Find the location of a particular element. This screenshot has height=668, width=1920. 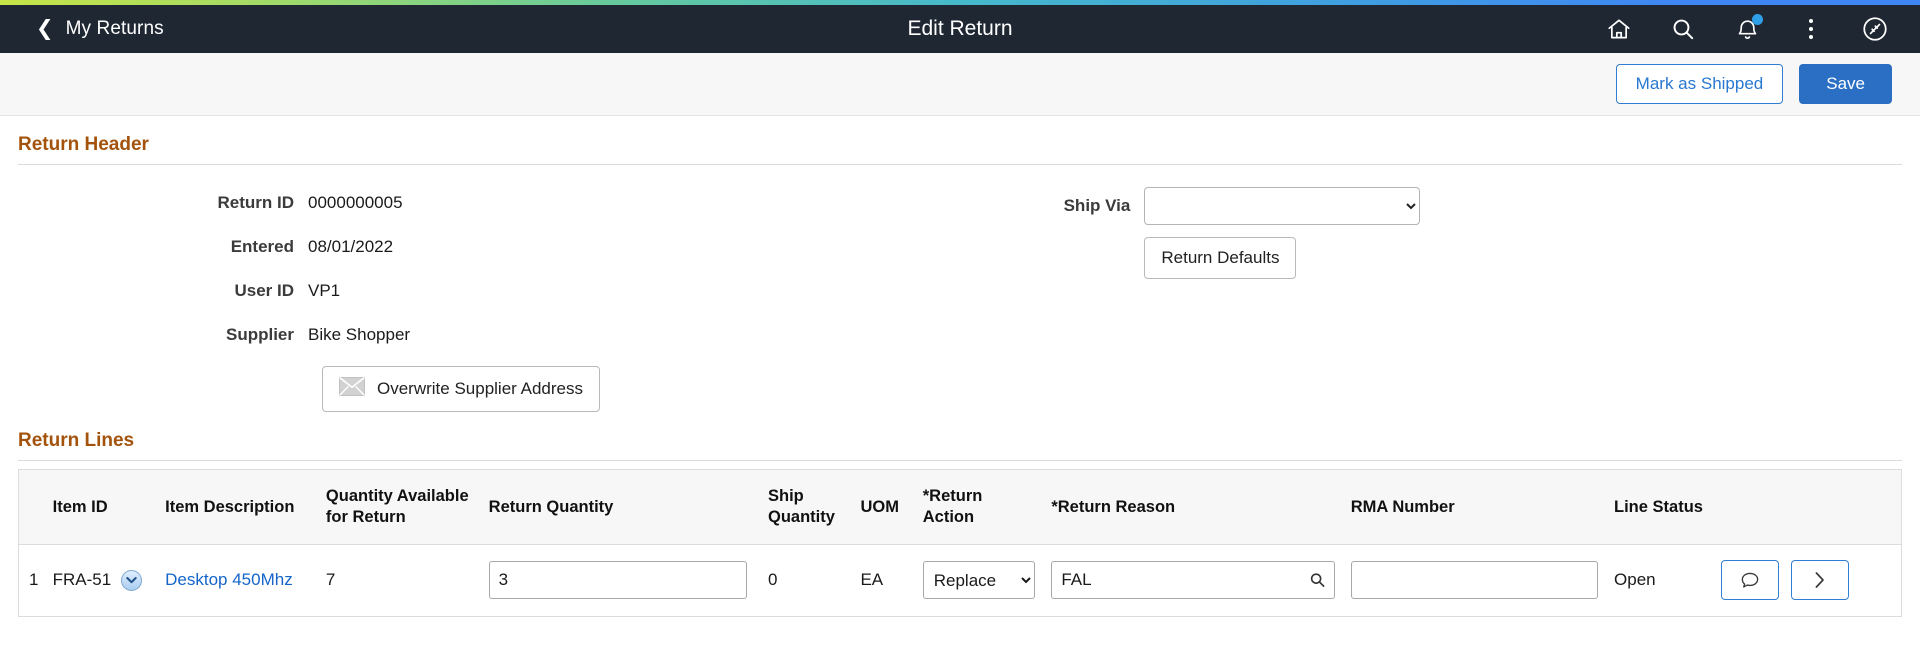

chevron-left-icon: ❮ is located at coordinates (45, 28).